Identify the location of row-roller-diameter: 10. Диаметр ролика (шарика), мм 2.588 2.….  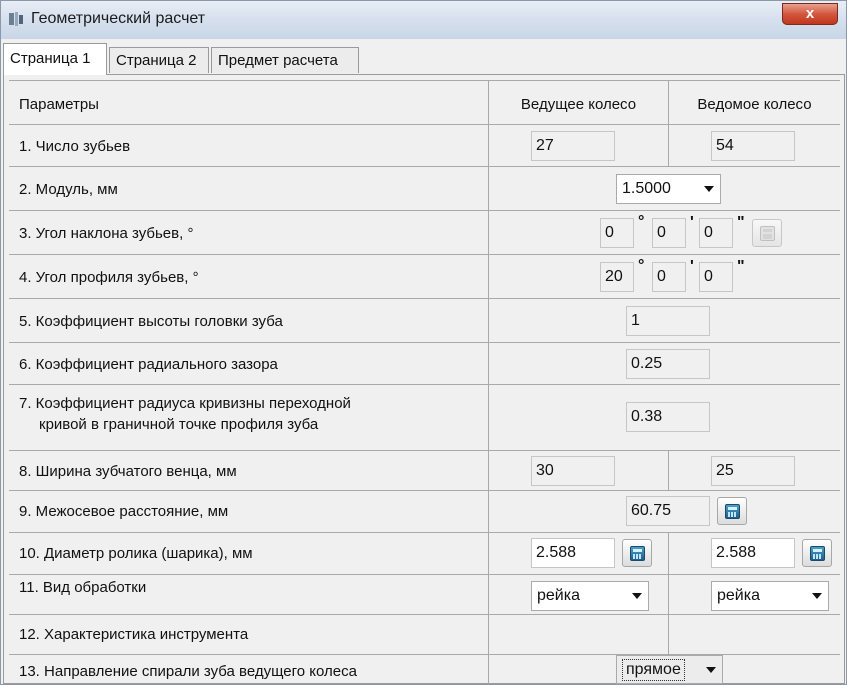
(424, 554).